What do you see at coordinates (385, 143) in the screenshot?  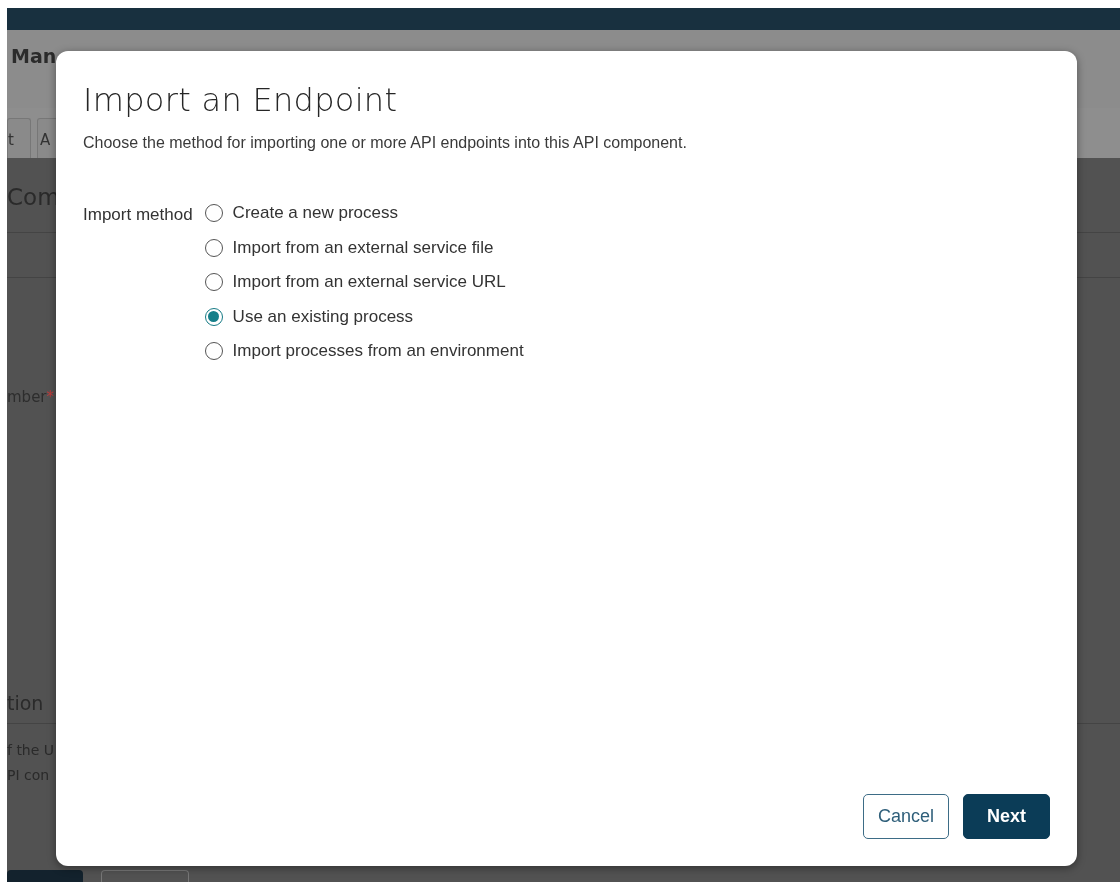 I see `dialog-description: Choose the method for importing one or more API endpoints into this API component.` at bounding box center [385, 143].